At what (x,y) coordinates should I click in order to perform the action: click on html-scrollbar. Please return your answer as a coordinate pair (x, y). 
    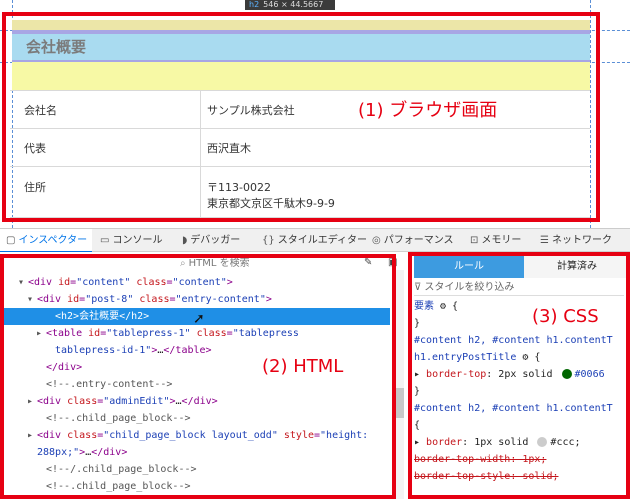
    Looking at the image, I should click on (400, 384).